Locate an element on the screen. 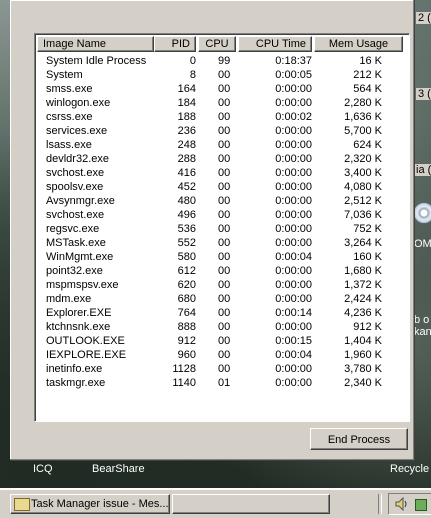 The width and height of the screenshot is (431, 518). process-row: regsvc.exe 536 00 0:00:00 752 K is located at coordinates (222, 229).